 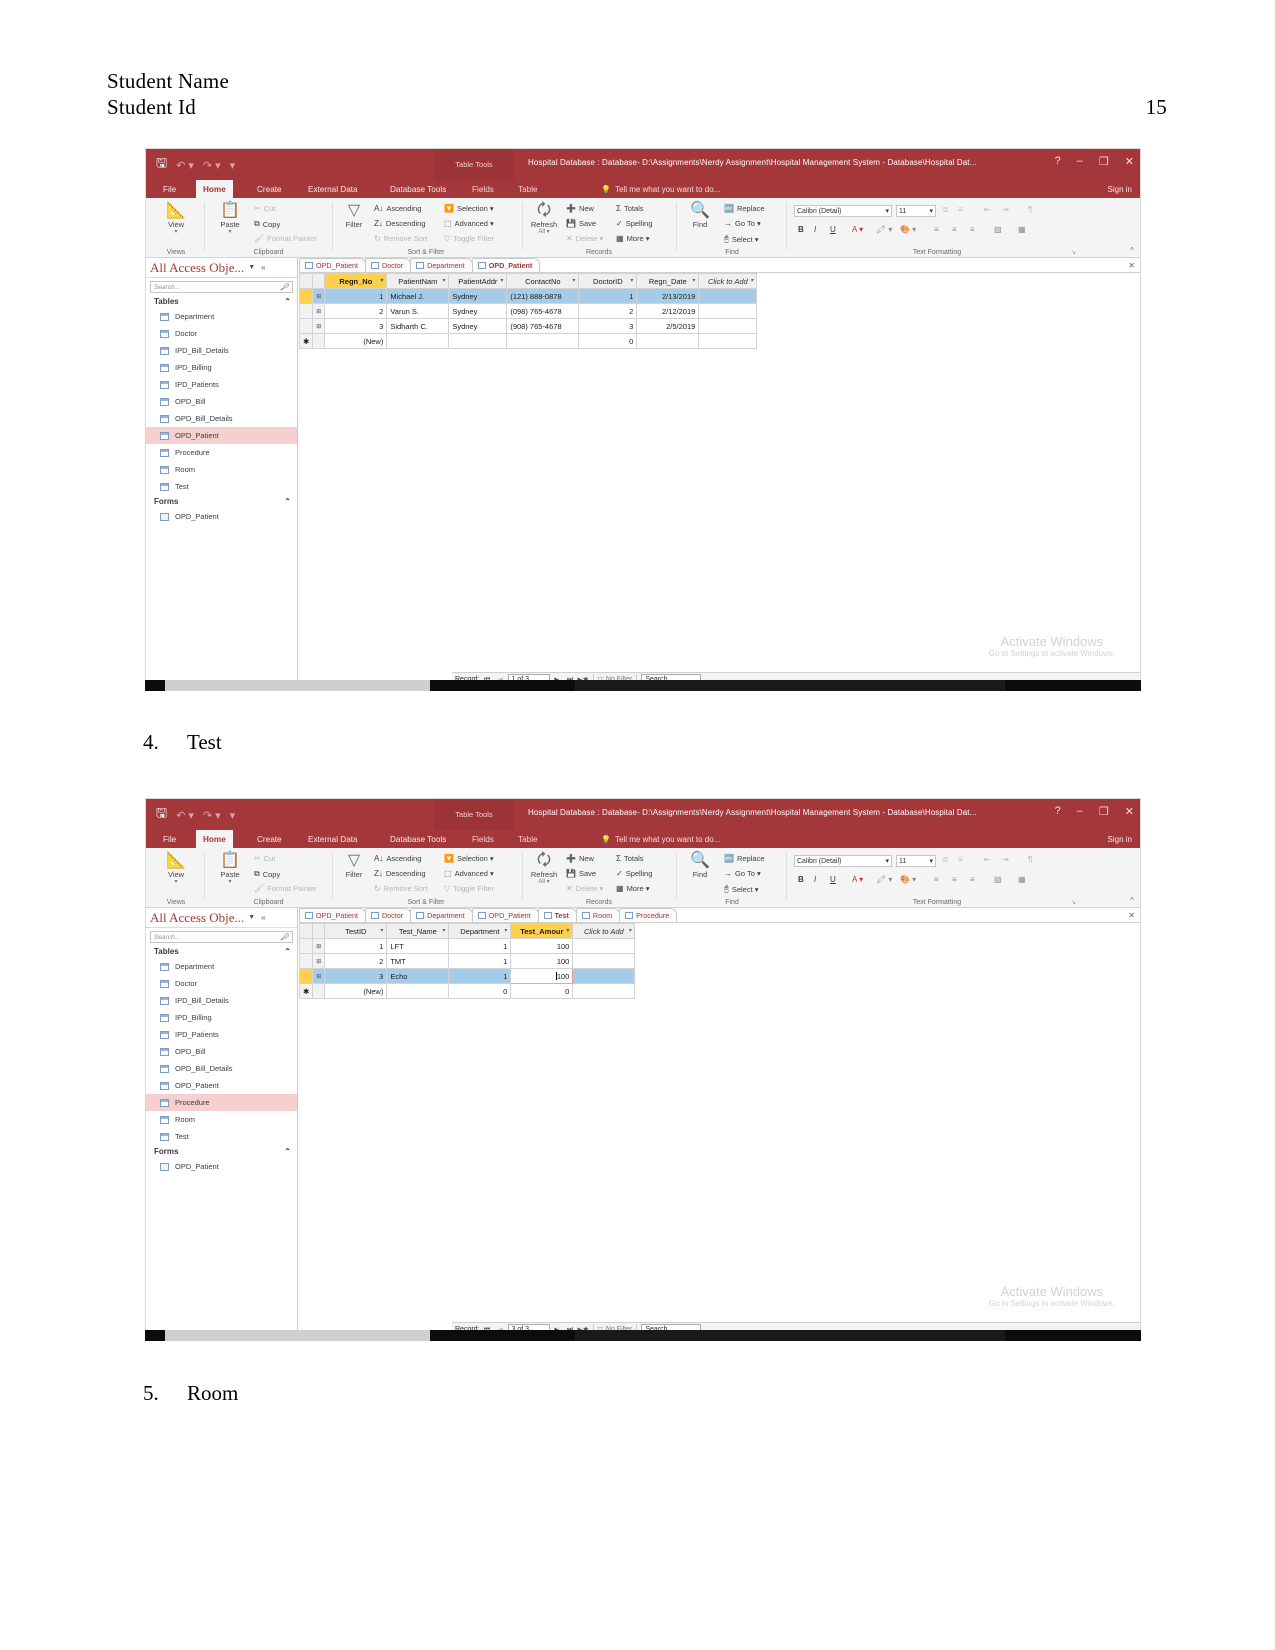 I want to click on more-button: ▦ More ▾, so click(x=633, y=888).